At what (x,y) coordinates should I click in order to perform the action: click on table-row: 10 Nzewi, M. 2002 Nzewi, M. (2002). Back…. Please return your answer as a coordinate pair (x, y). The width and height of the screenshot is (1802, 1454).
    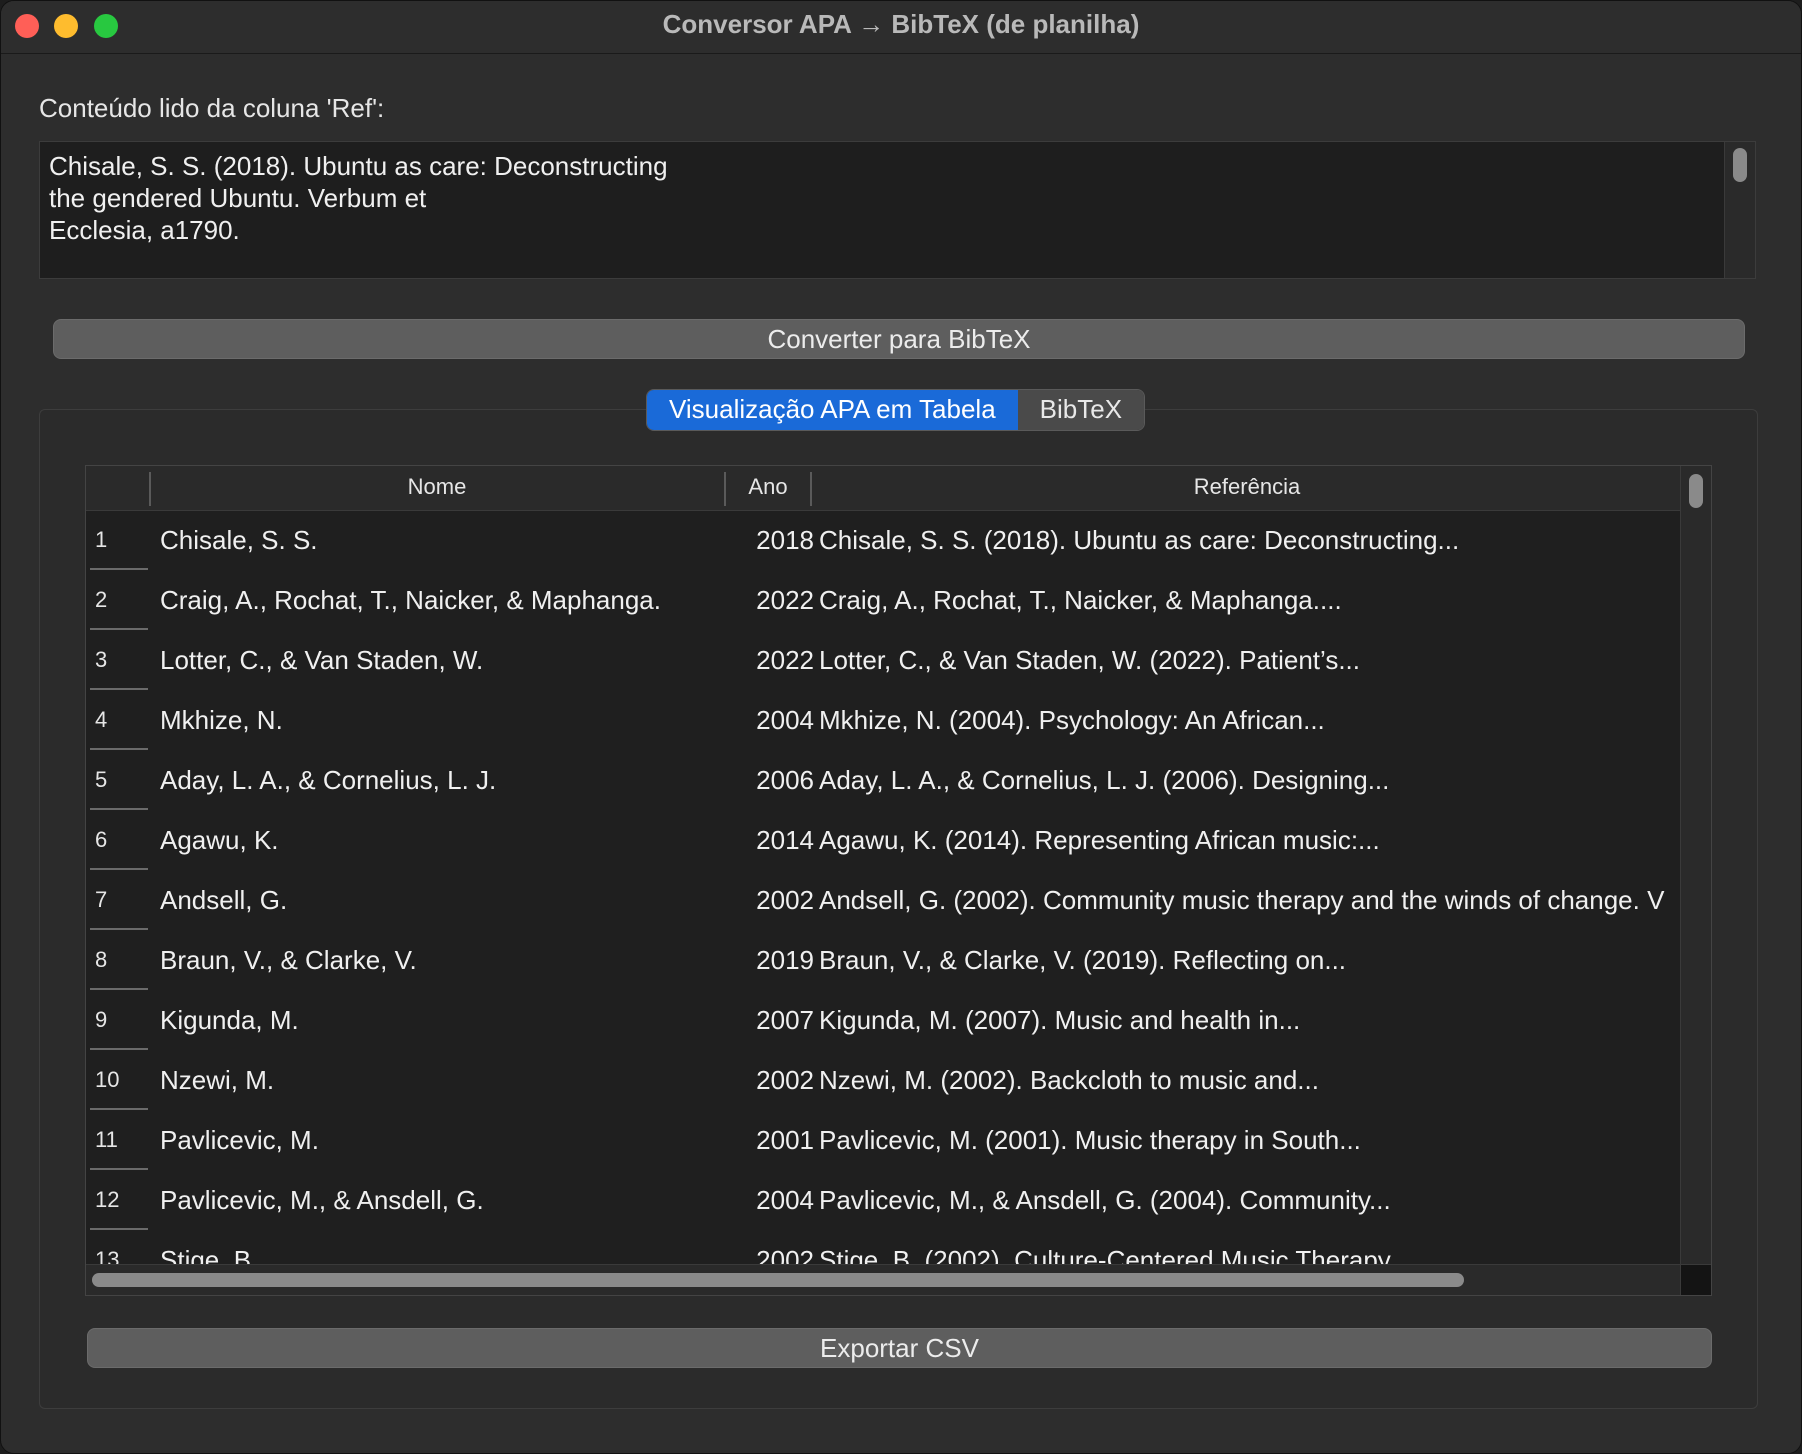
    Looking at the image, I should click on (884, 1080).